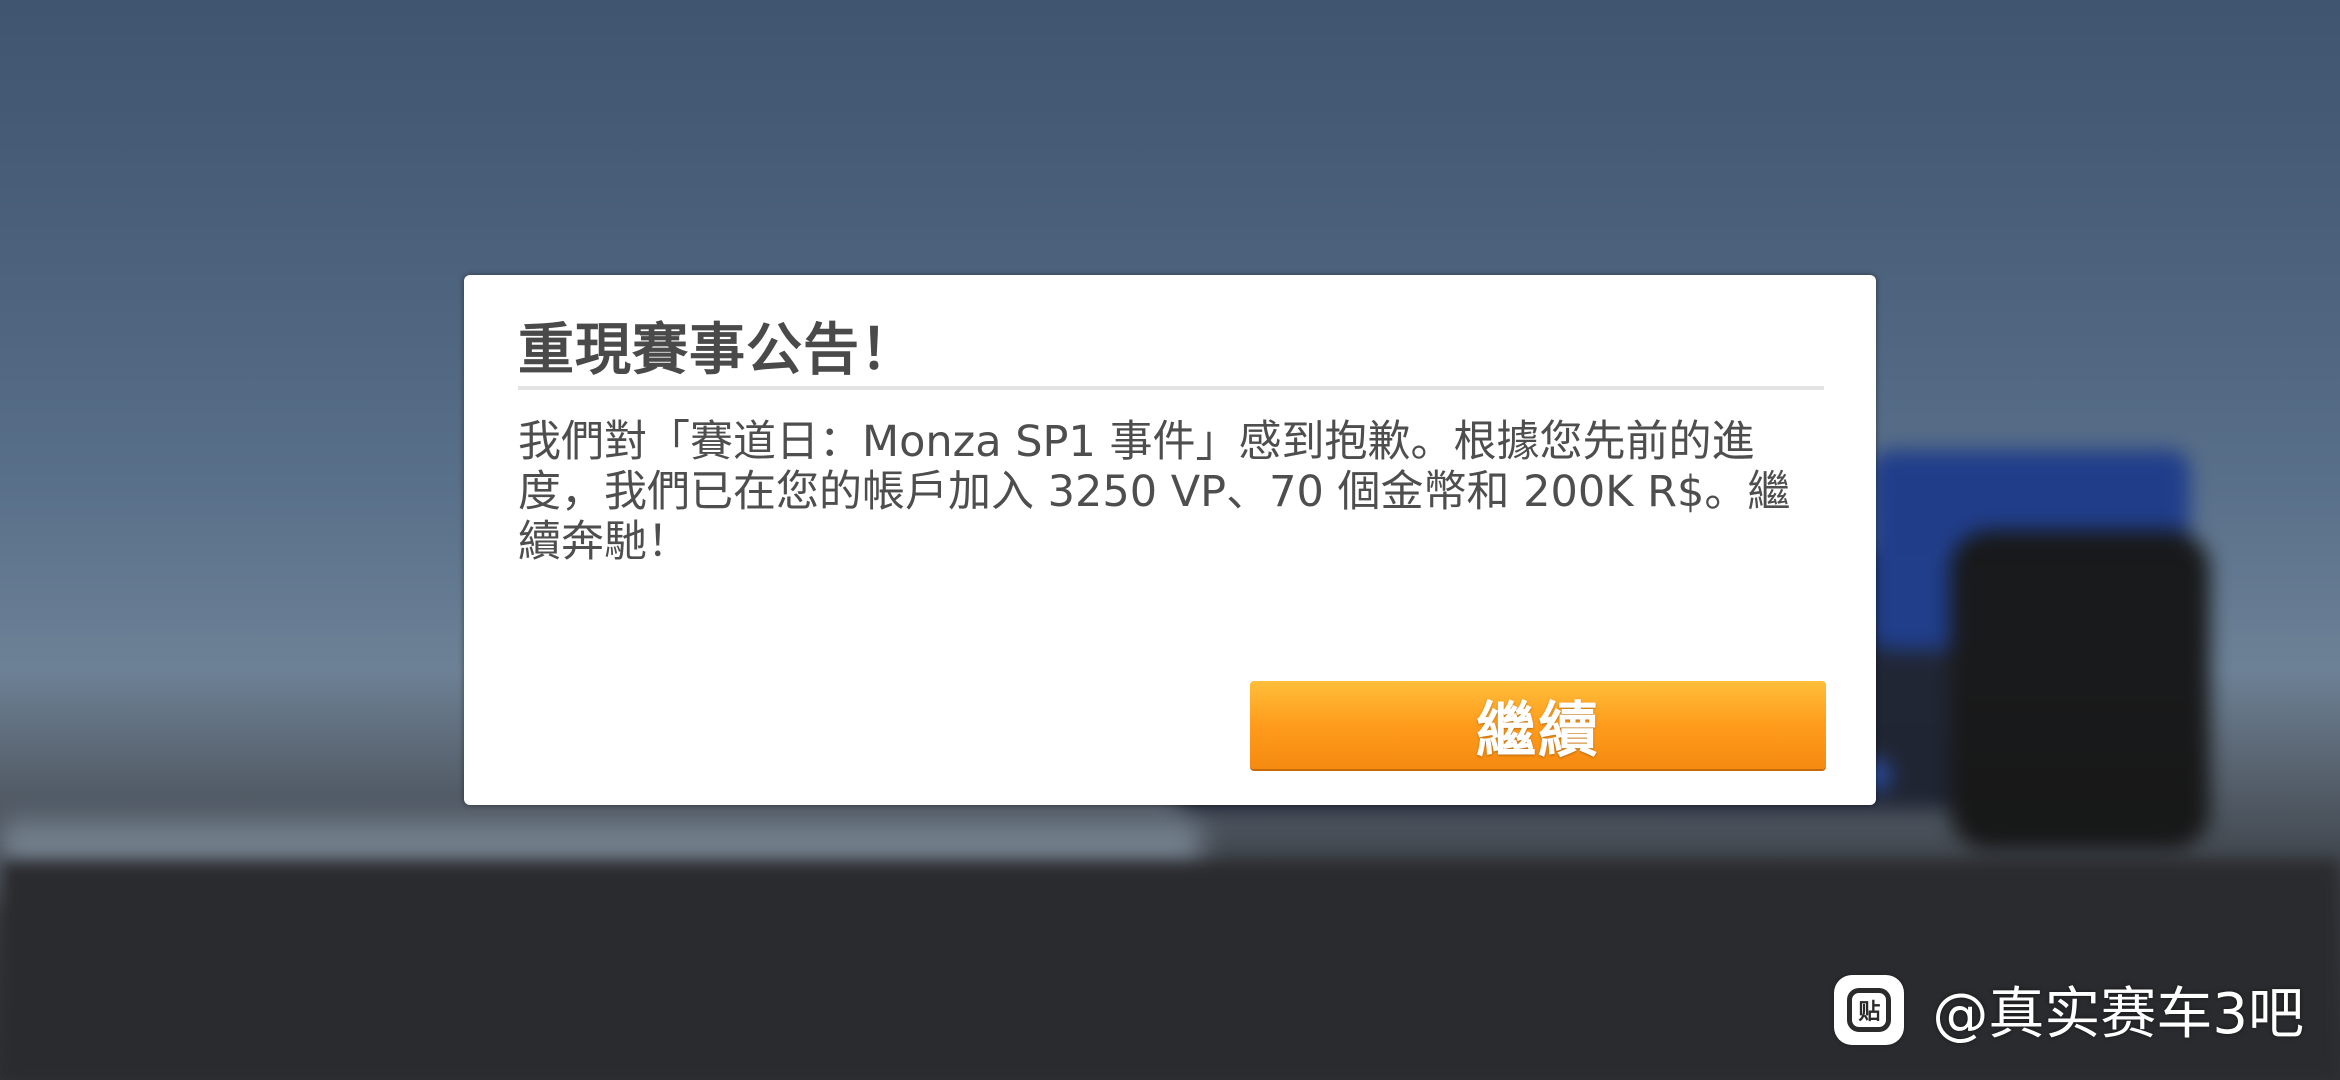 The width and height of the screenshot is (2340, 1080). I want to click on tieba-logo-glyph: 贴, so click(1869, 1009).